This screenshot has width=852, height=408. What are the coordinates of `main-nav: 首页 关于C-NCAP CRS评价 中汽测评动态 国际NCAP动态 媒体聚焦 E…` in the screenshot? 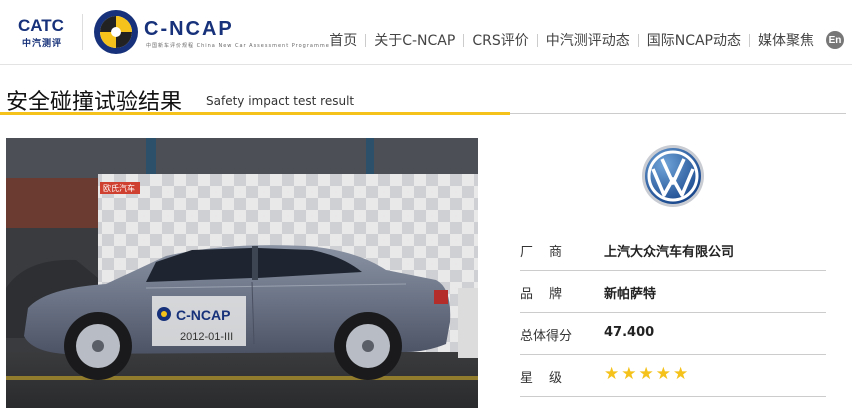 It's located at (586, 40).